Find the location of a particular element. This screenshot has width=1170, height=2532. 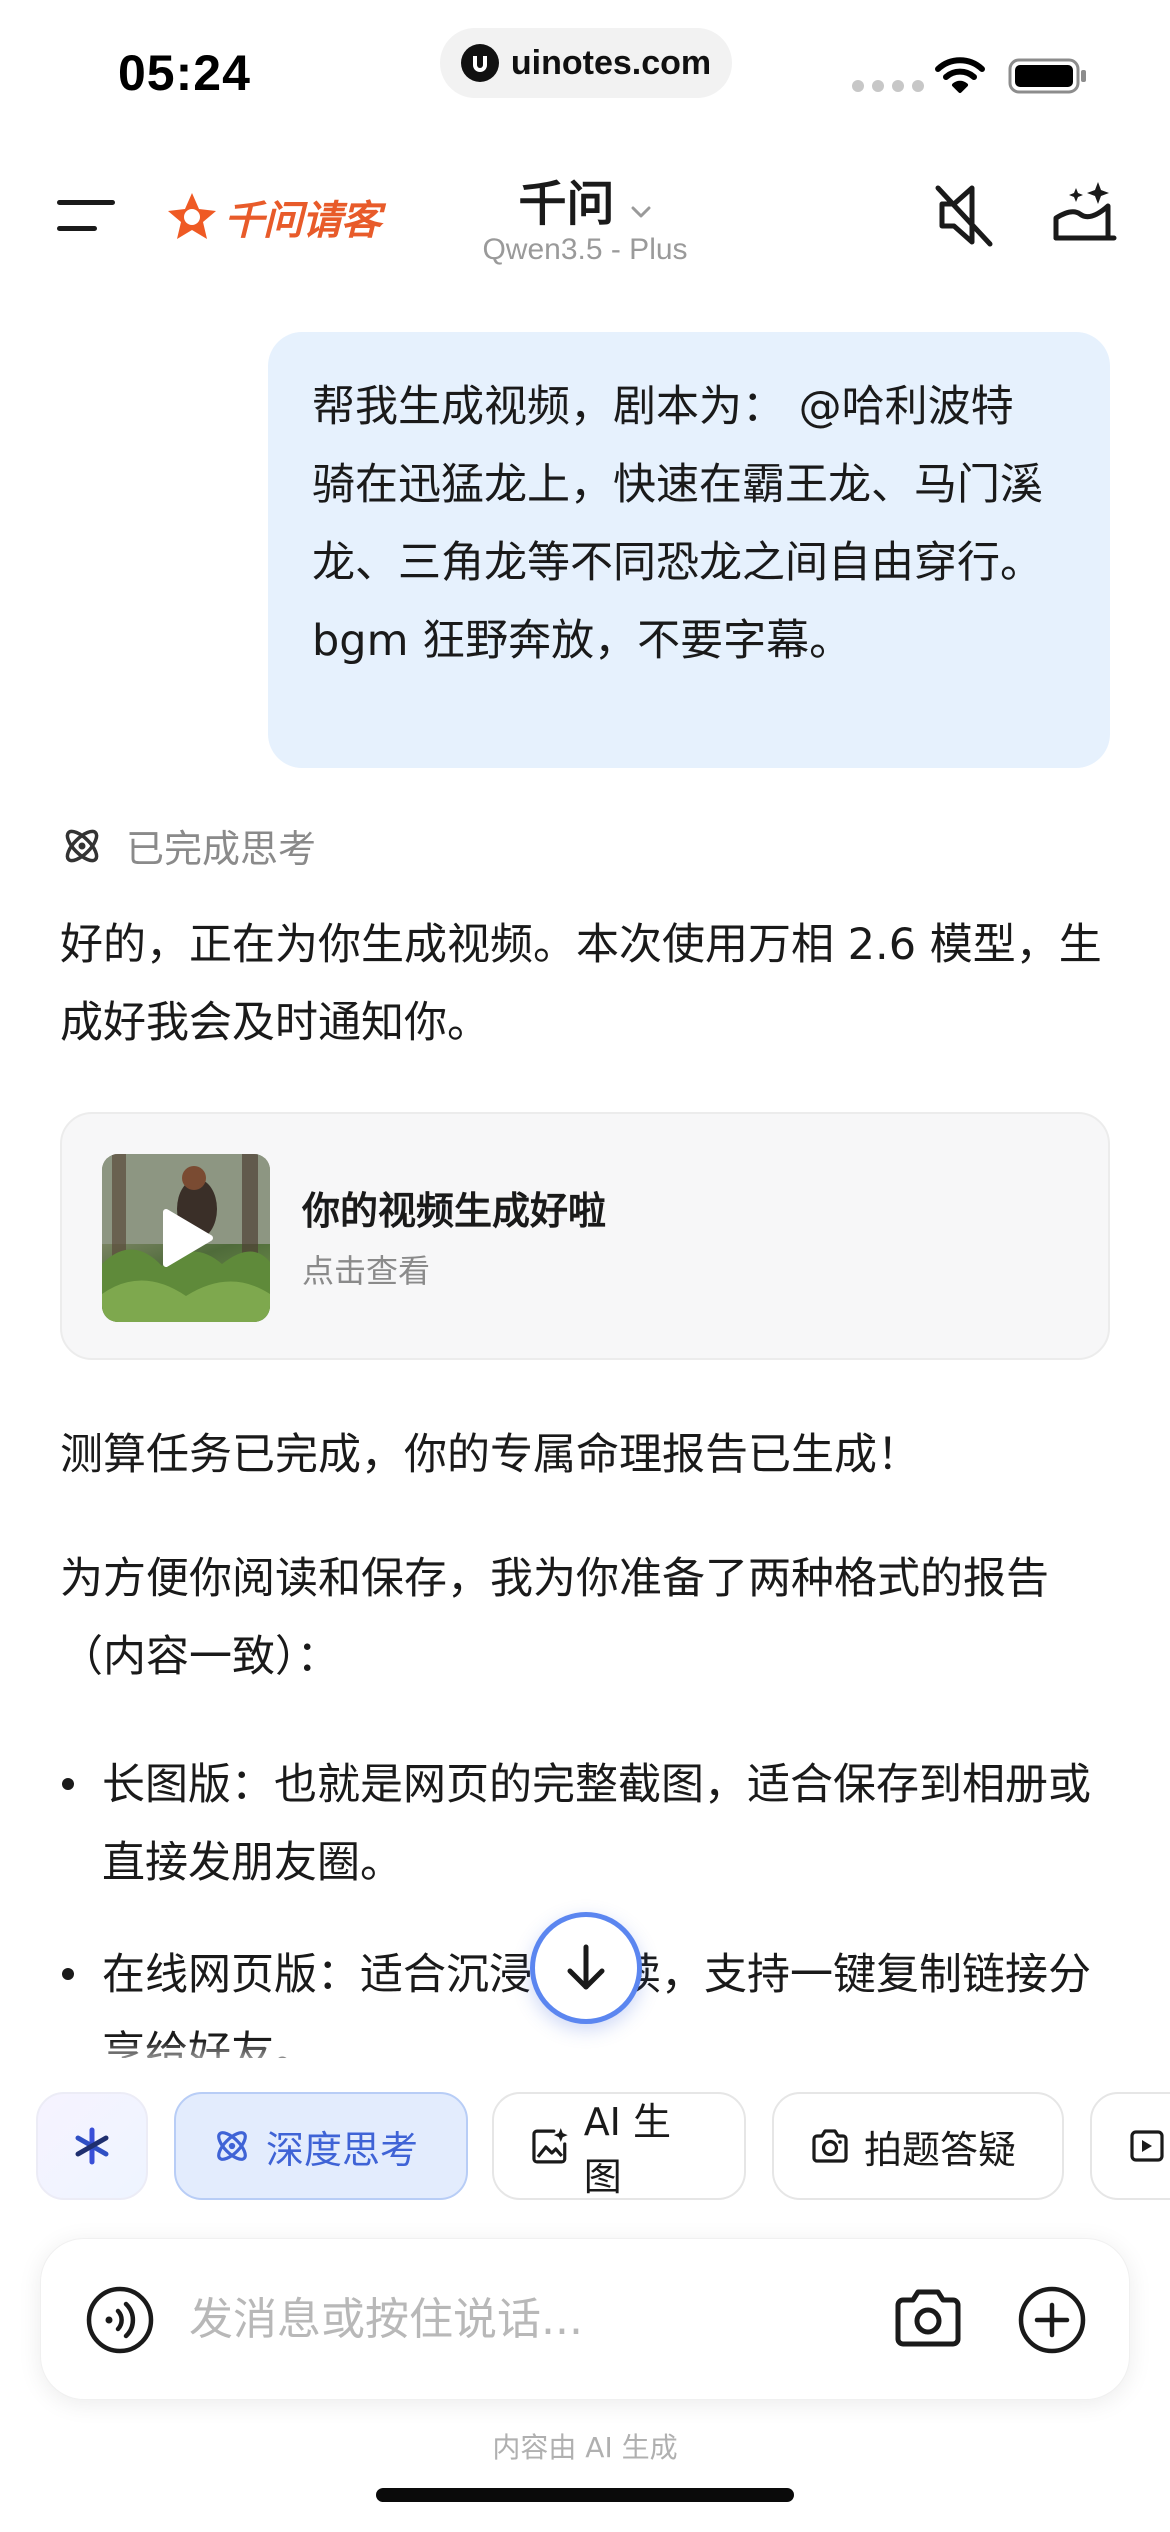

photo-qa-chip: 拍题答疑 is located at coordinates (918, 2146).